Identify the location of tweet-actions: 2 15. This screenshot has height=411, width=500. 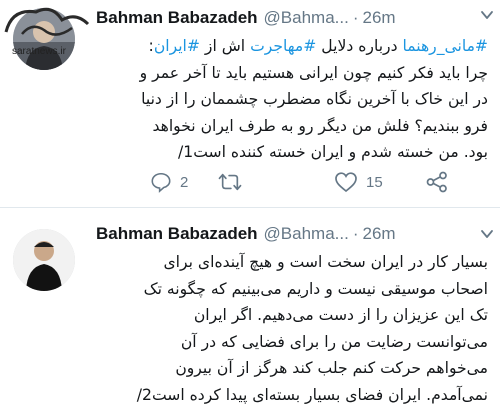
(317, 182).